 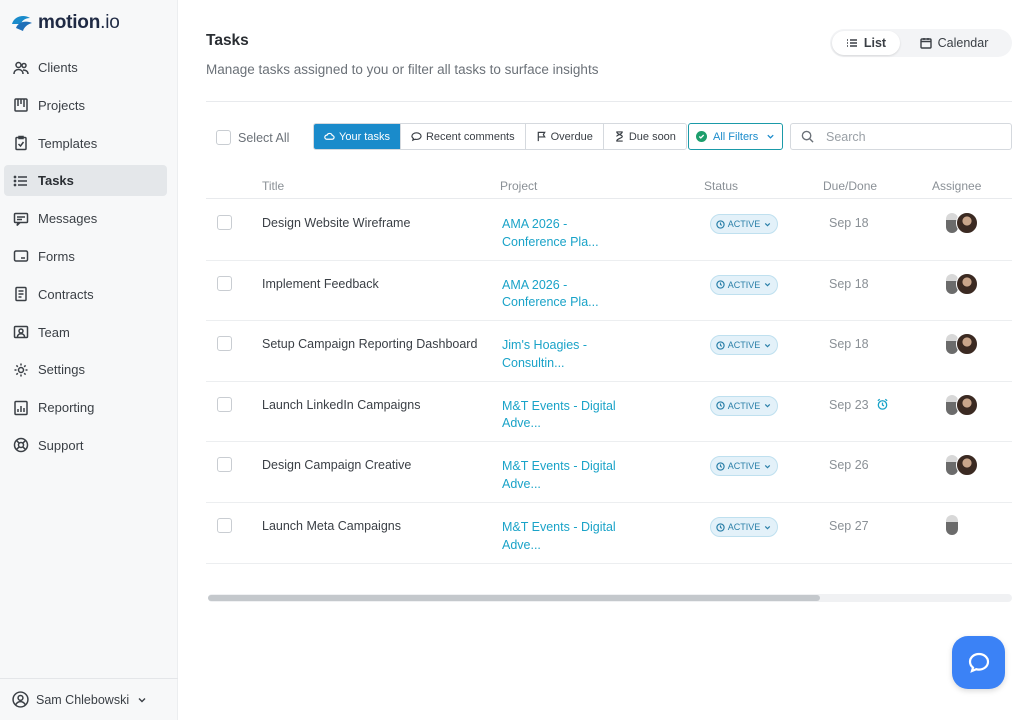 What do you see at coordinates (54, 332) in the screenshot?
I see `sidebar-item-label: Team` at bounding box center [54, 332].